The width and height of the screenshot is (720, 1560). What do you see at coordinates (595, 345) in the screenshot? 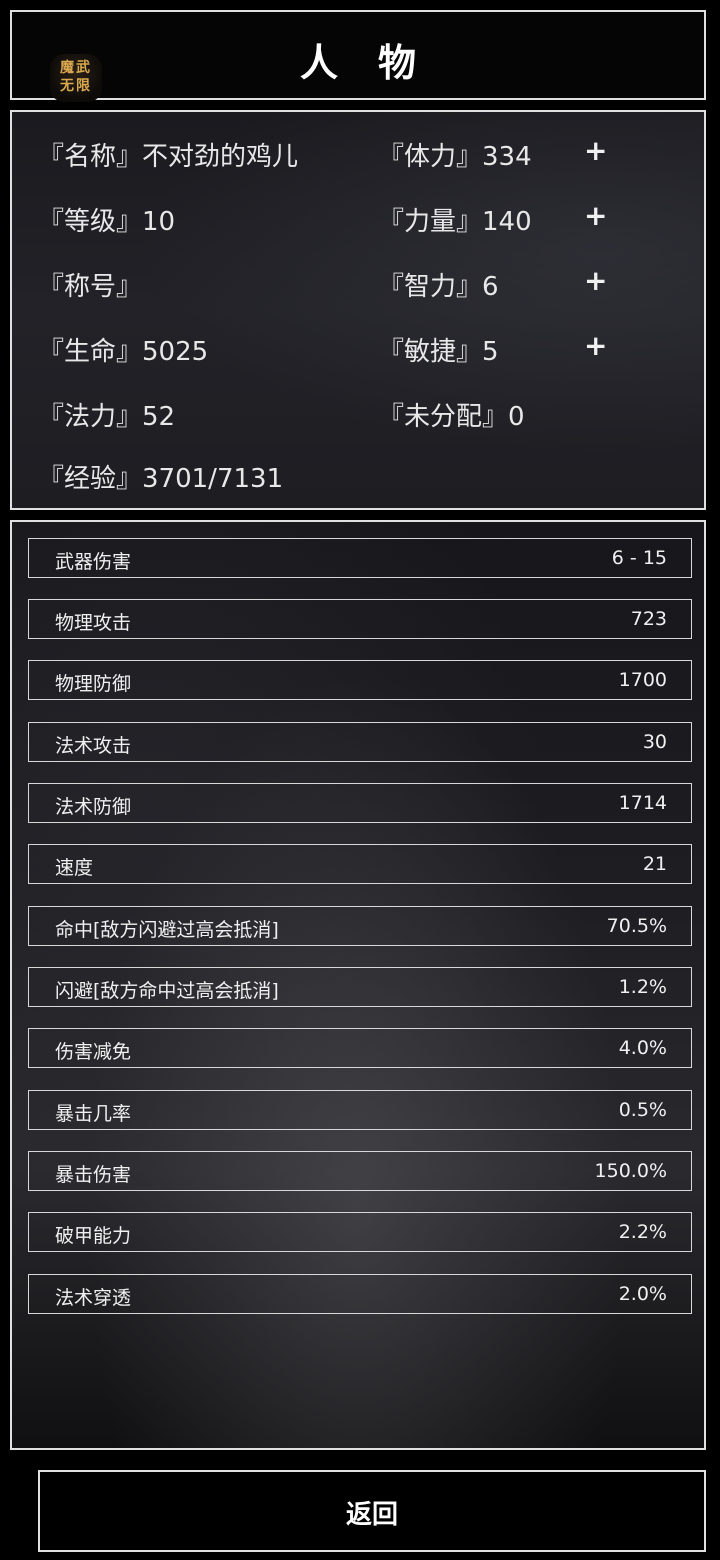
I see `add-agility-button: +` at bounding box center [595, 345].